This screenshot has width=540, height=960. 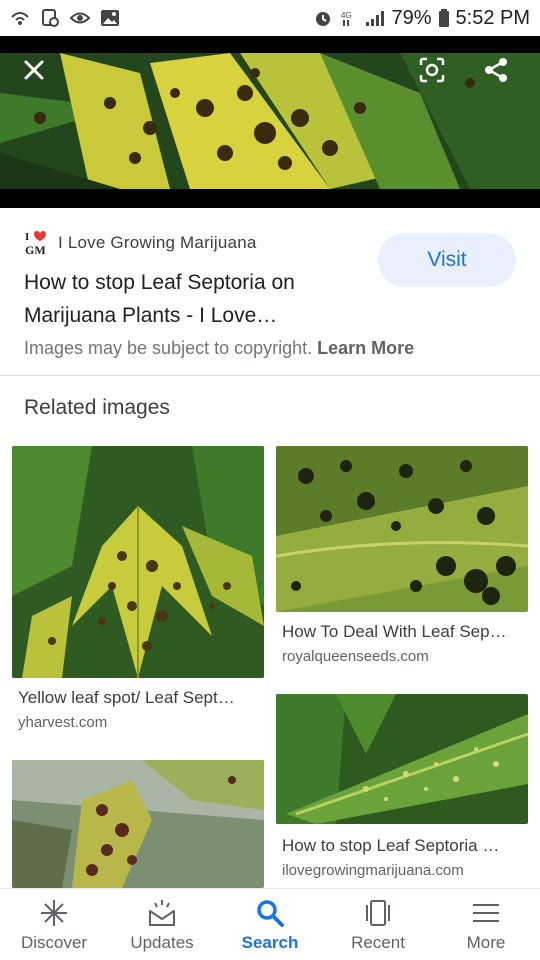 What do you see at coordinates (157, 242) in the screenshot?
I see `site-name: I Love Growing Marijuana` at bounding box center [157, 242].